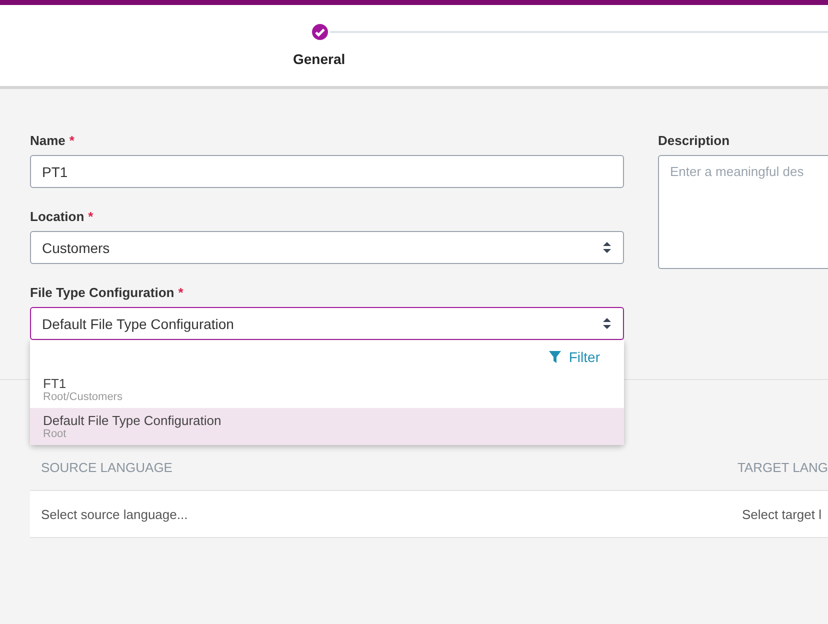 This screenshot has width=828, height=624. What do you see at coordinates (327, 247) in the screenshot?
I see `location-select: Customers` at bounding box center [327, 247].